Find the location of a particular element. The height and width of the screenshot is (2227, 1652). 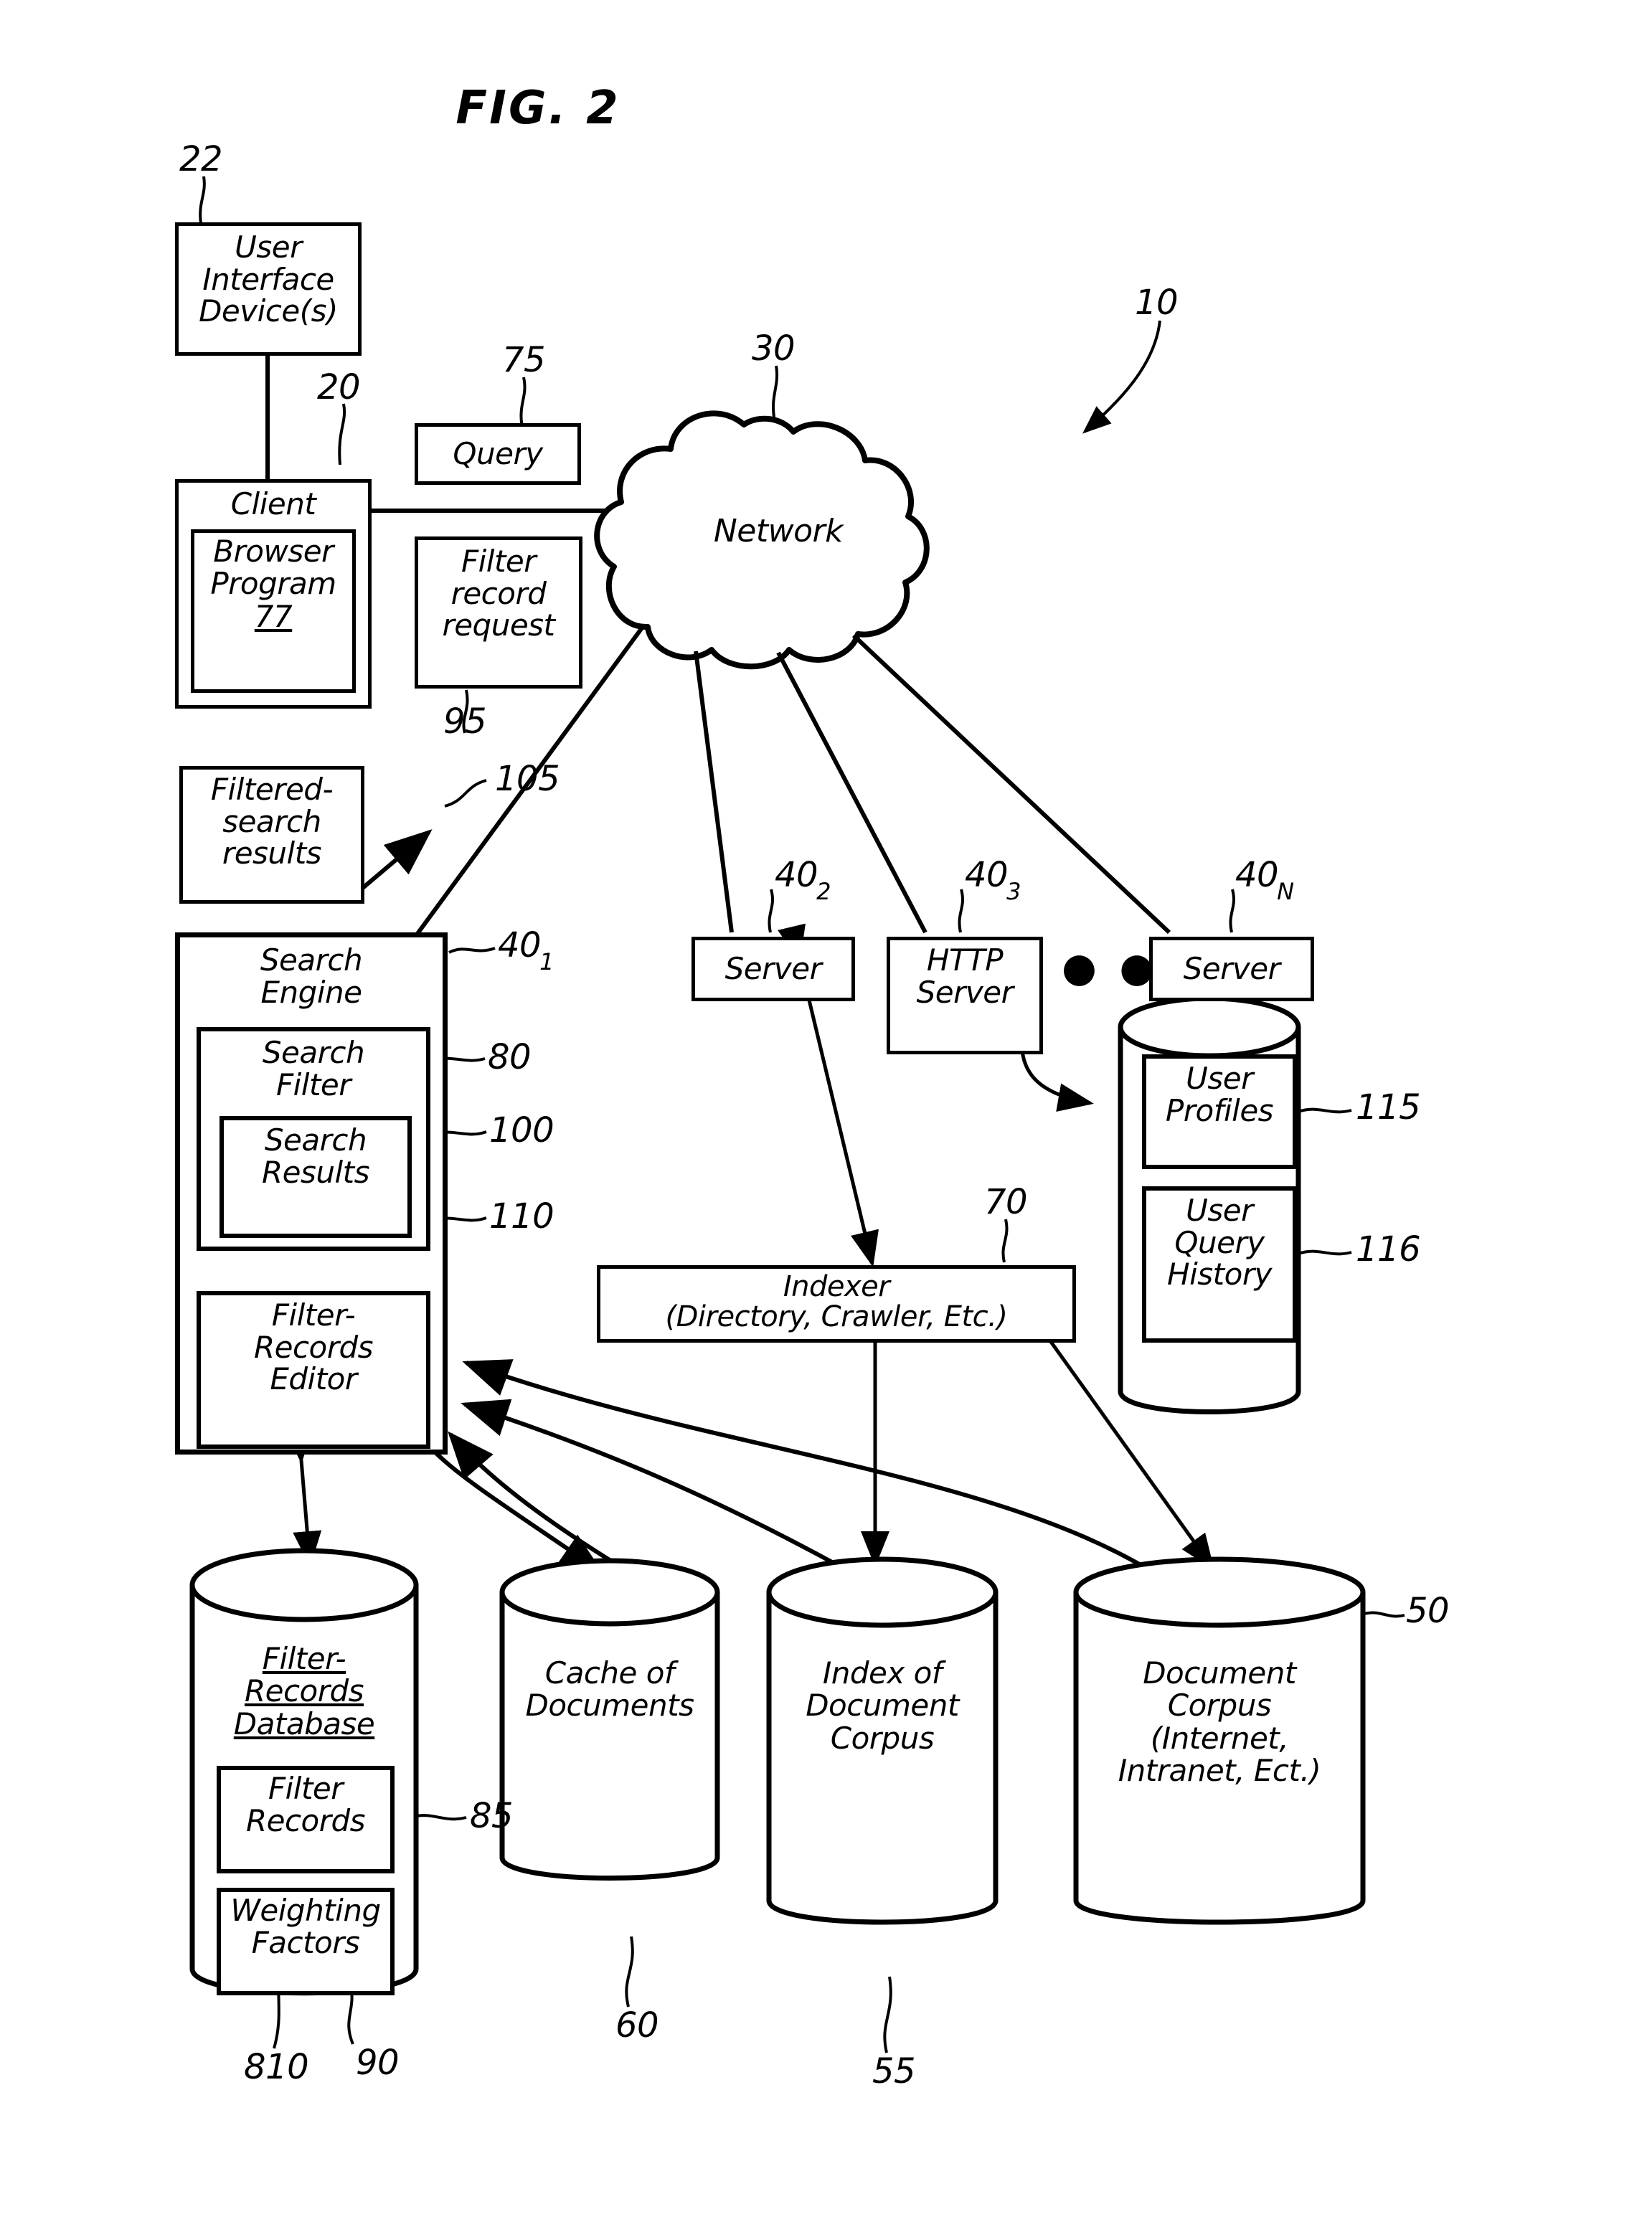

user-query-history-box: User Query History is located at coordinates (1219, 1264).